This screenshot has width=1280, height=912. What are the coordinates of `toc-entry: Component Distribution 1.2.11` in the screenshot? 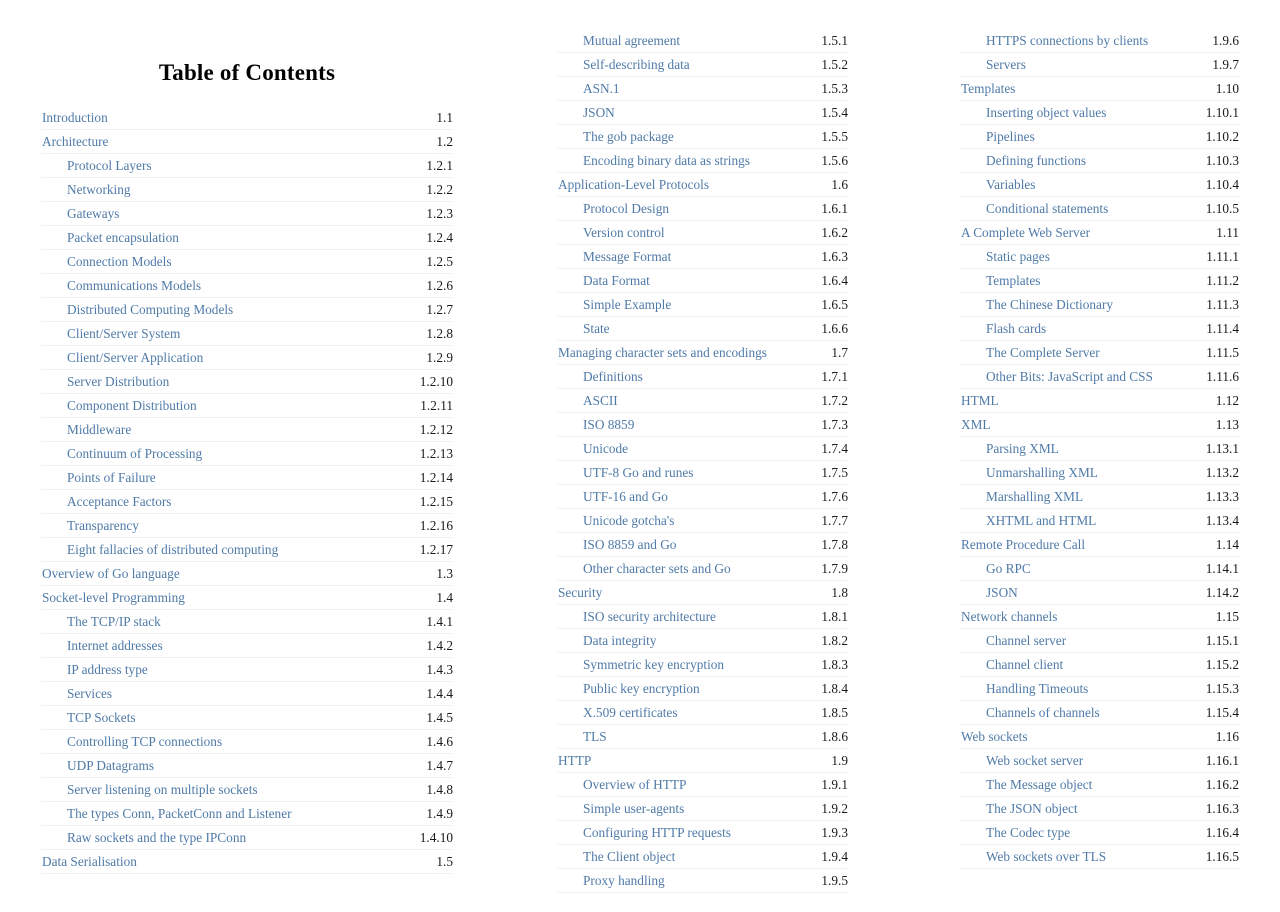 It's located at (247, 406).